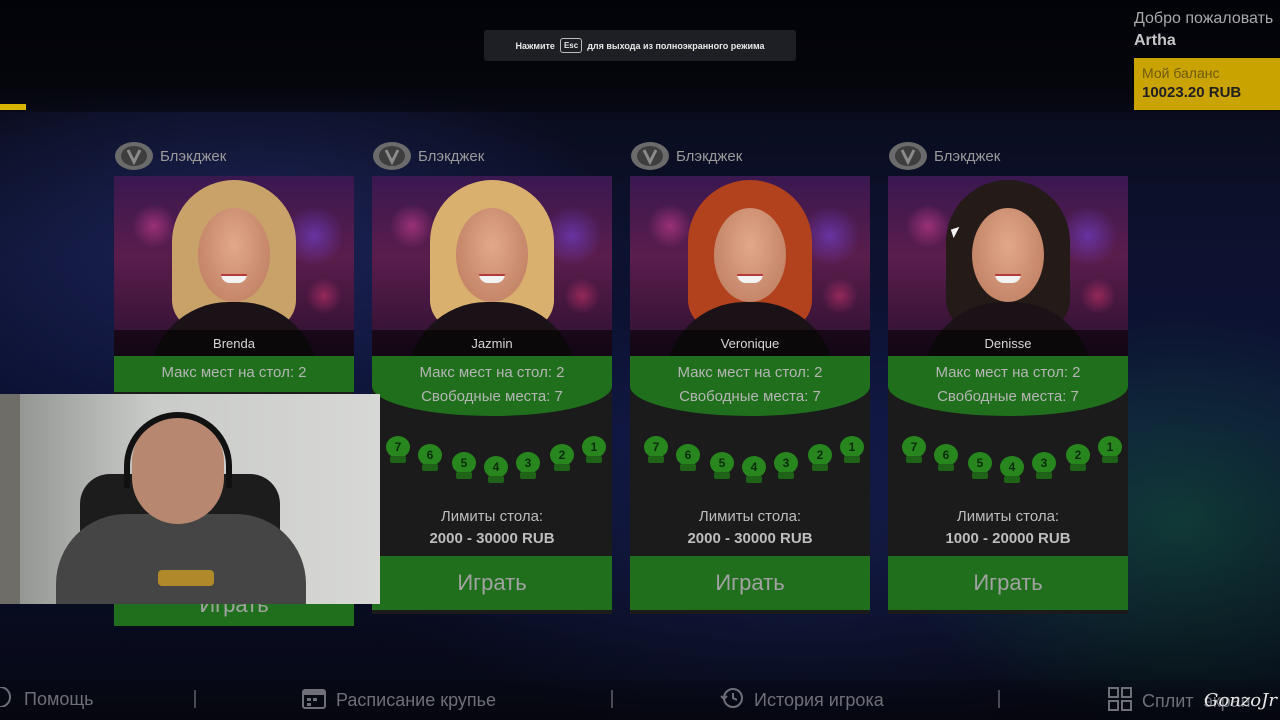 The image size is (1280, 720). I want to click on split-label: Сплит, so click(1168, 701).